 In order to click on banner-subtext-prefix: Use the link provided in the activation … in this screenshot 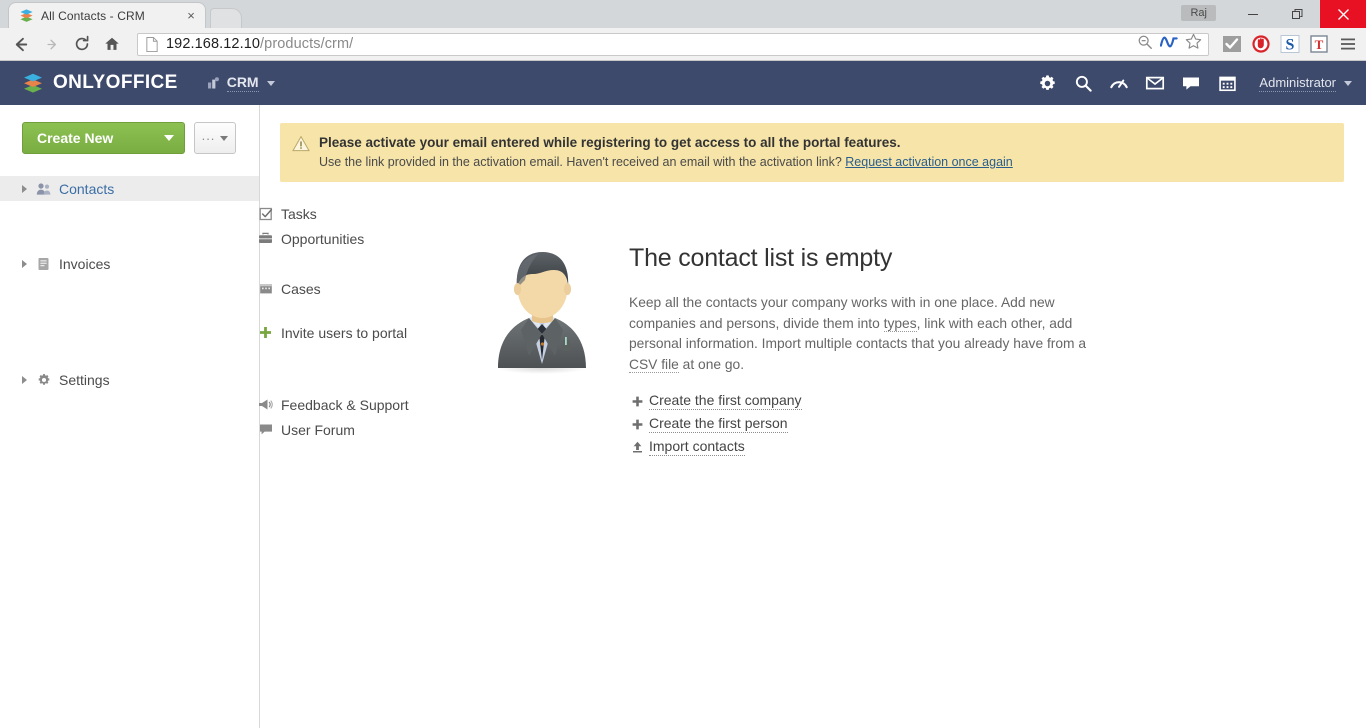, I will do `click(580, 162)`.